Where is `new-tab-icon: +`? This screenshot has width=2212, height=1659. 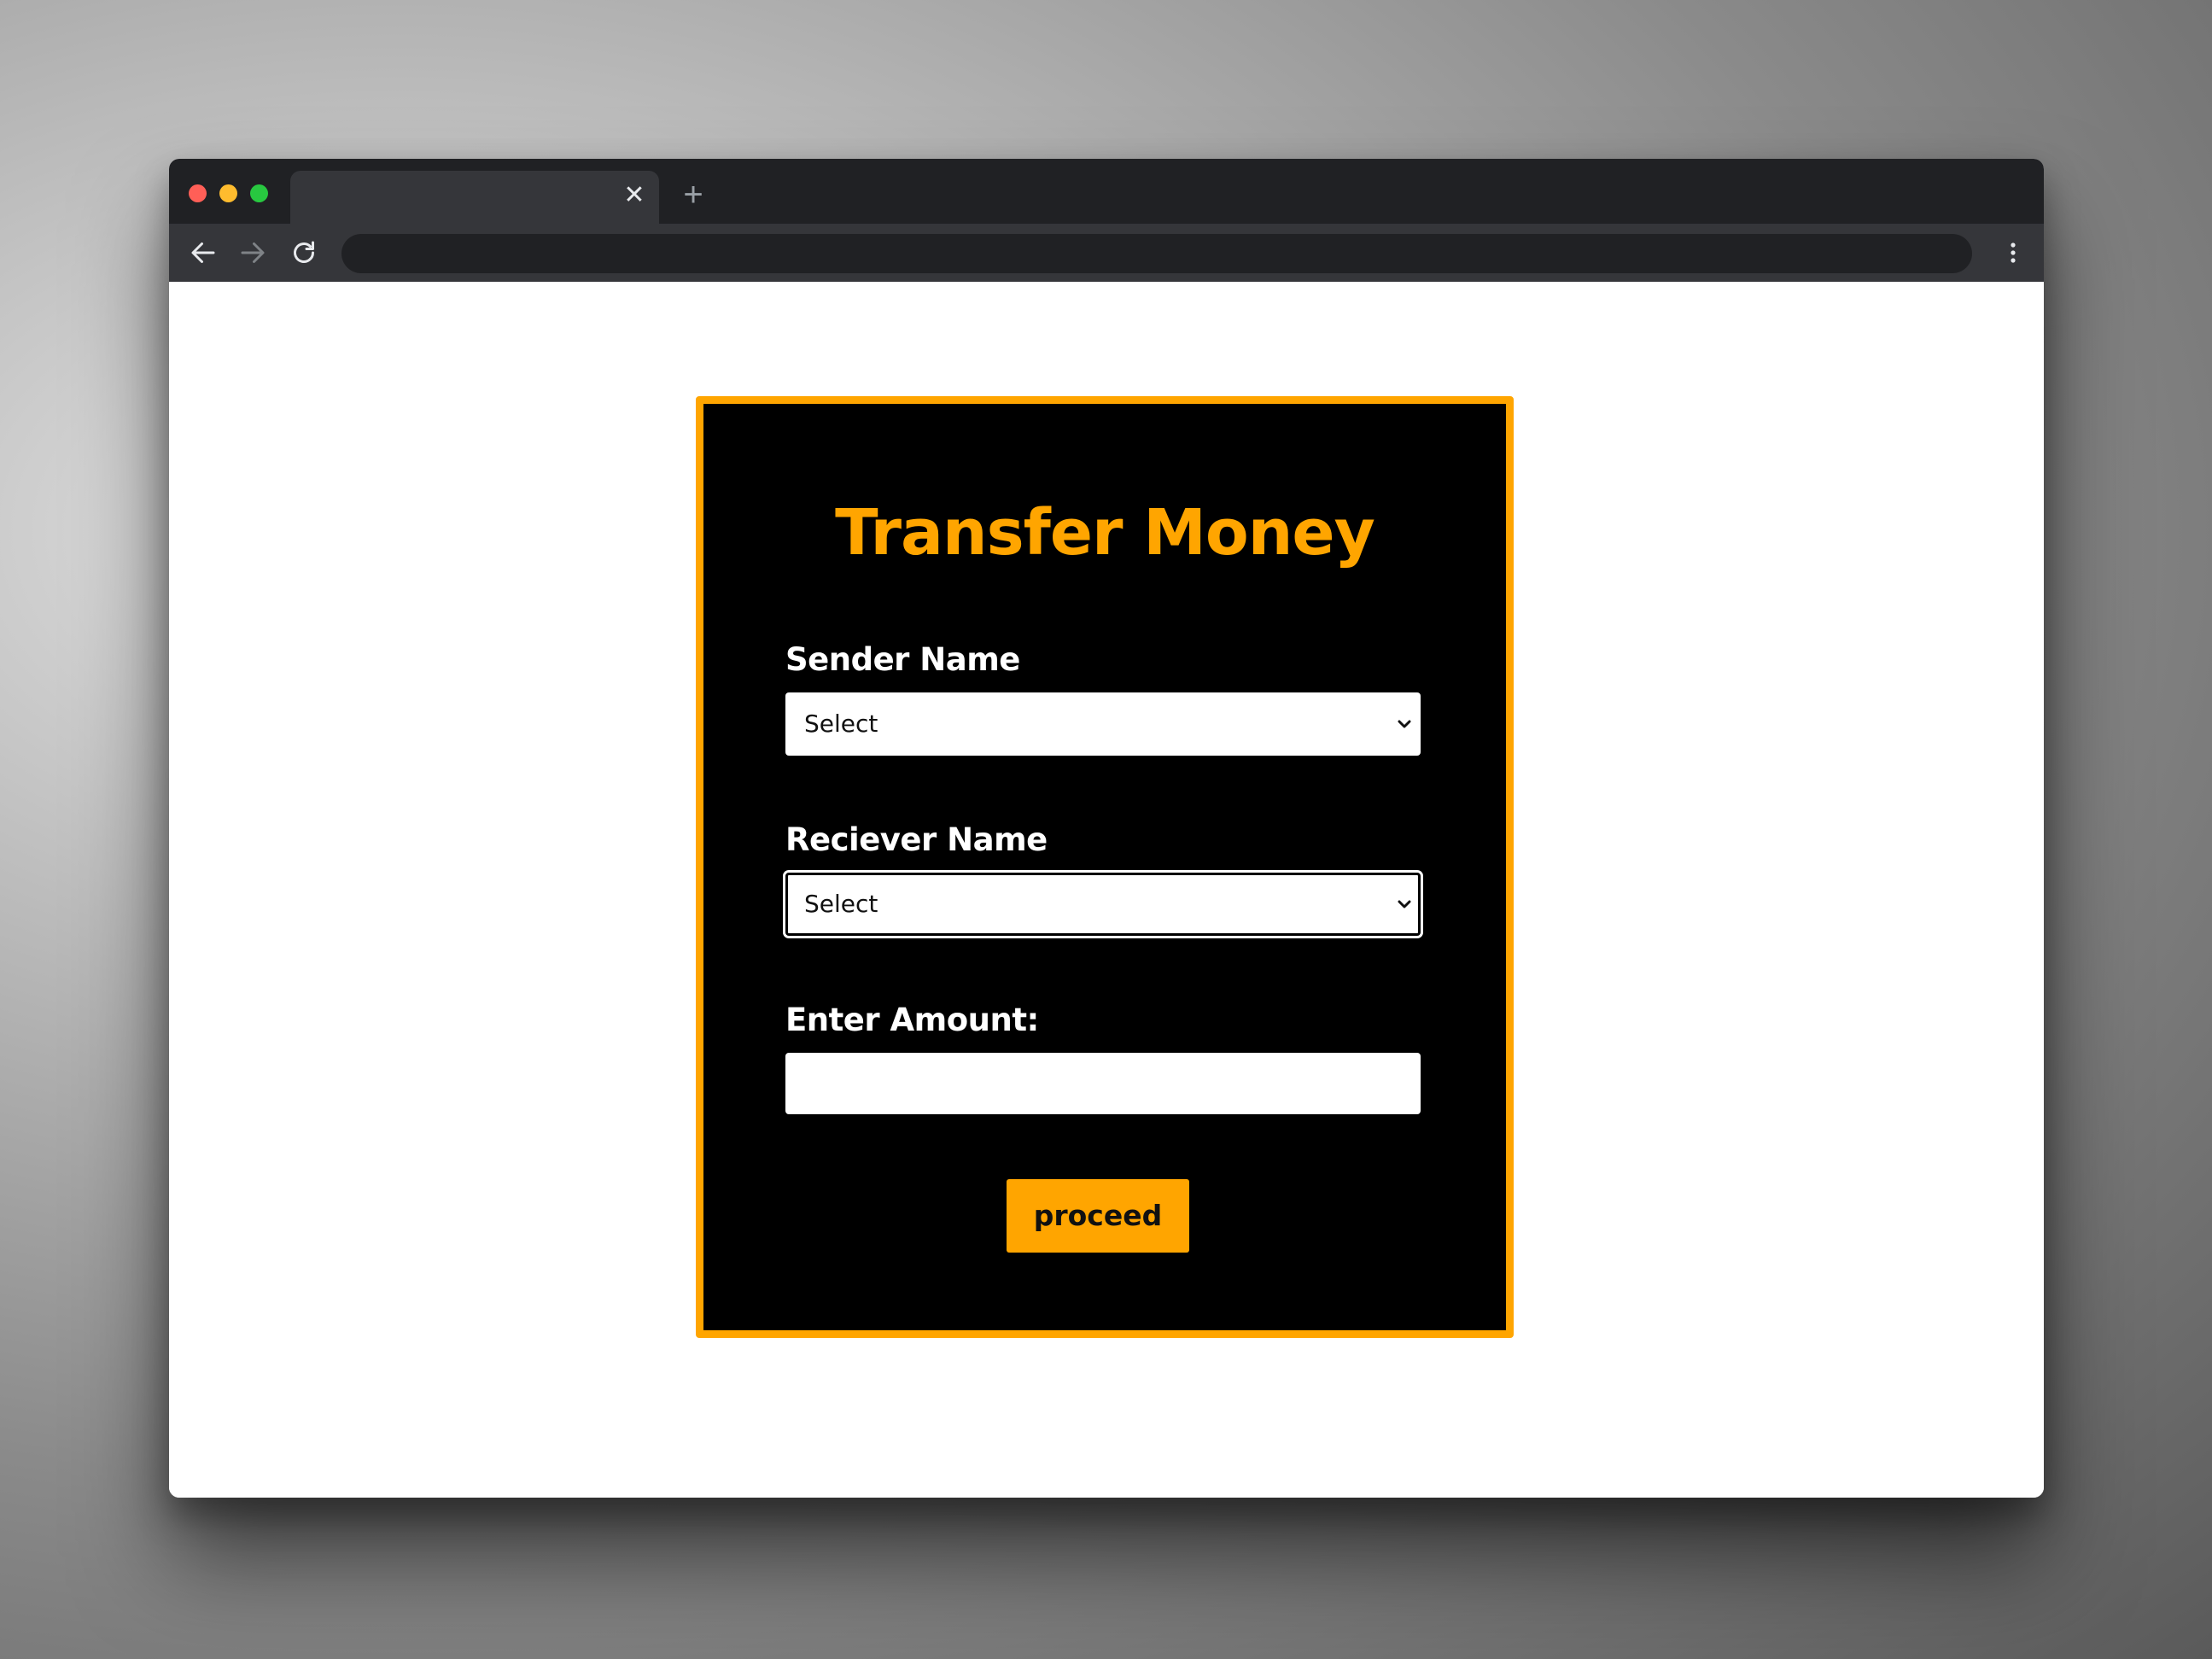
new-tab-icon: + is located at coordinates (694, 195).